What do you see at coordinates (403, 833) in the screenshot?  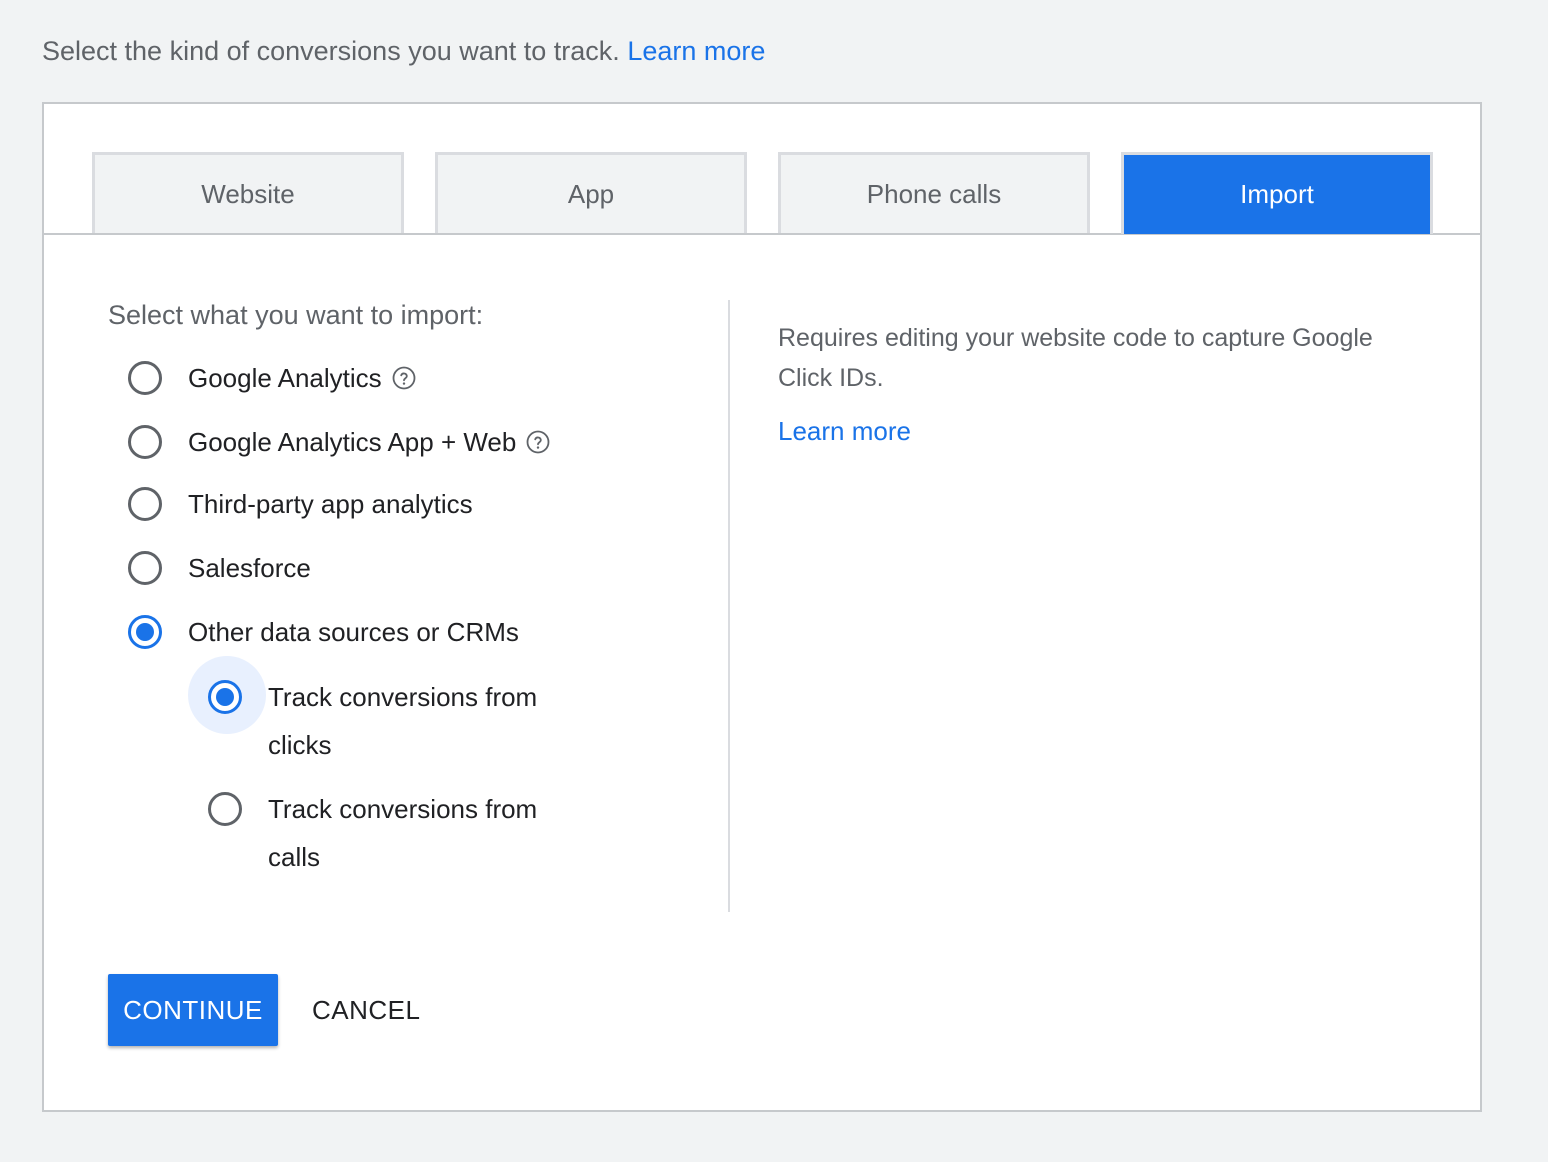 I see `sub-option-label: Track conversions from calls` at bounding box center [403, 833].